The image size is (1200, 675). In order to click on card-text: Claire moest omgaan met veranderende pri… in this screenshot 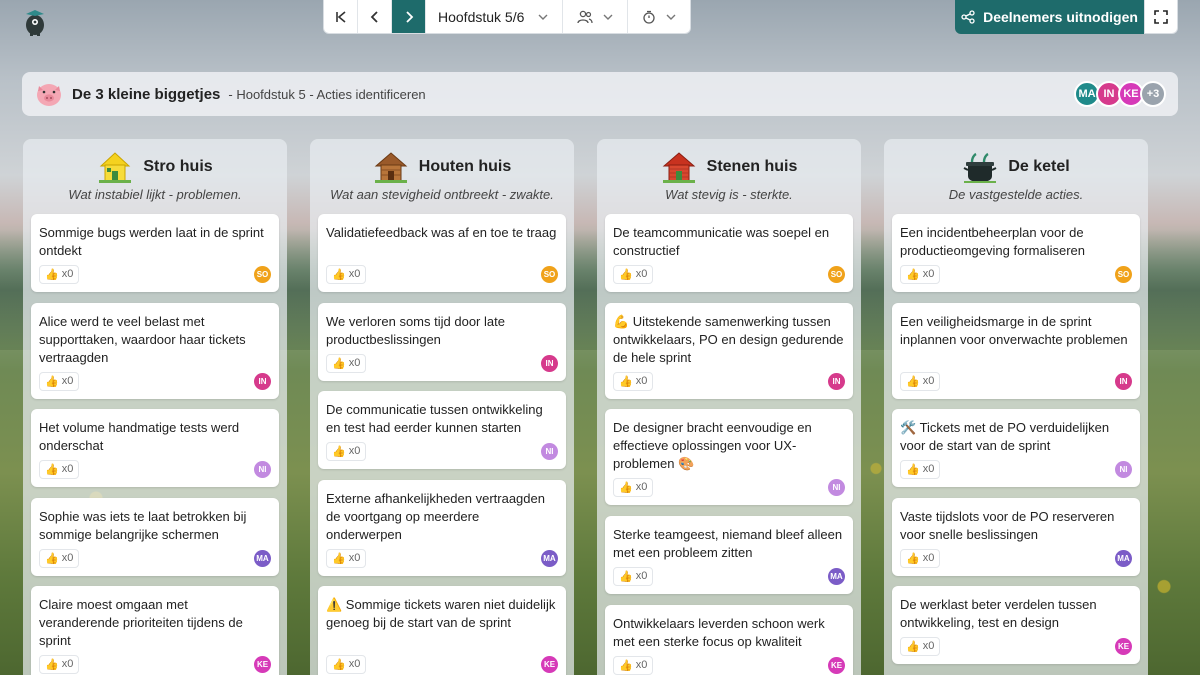, I will do `click(141, 622)`.